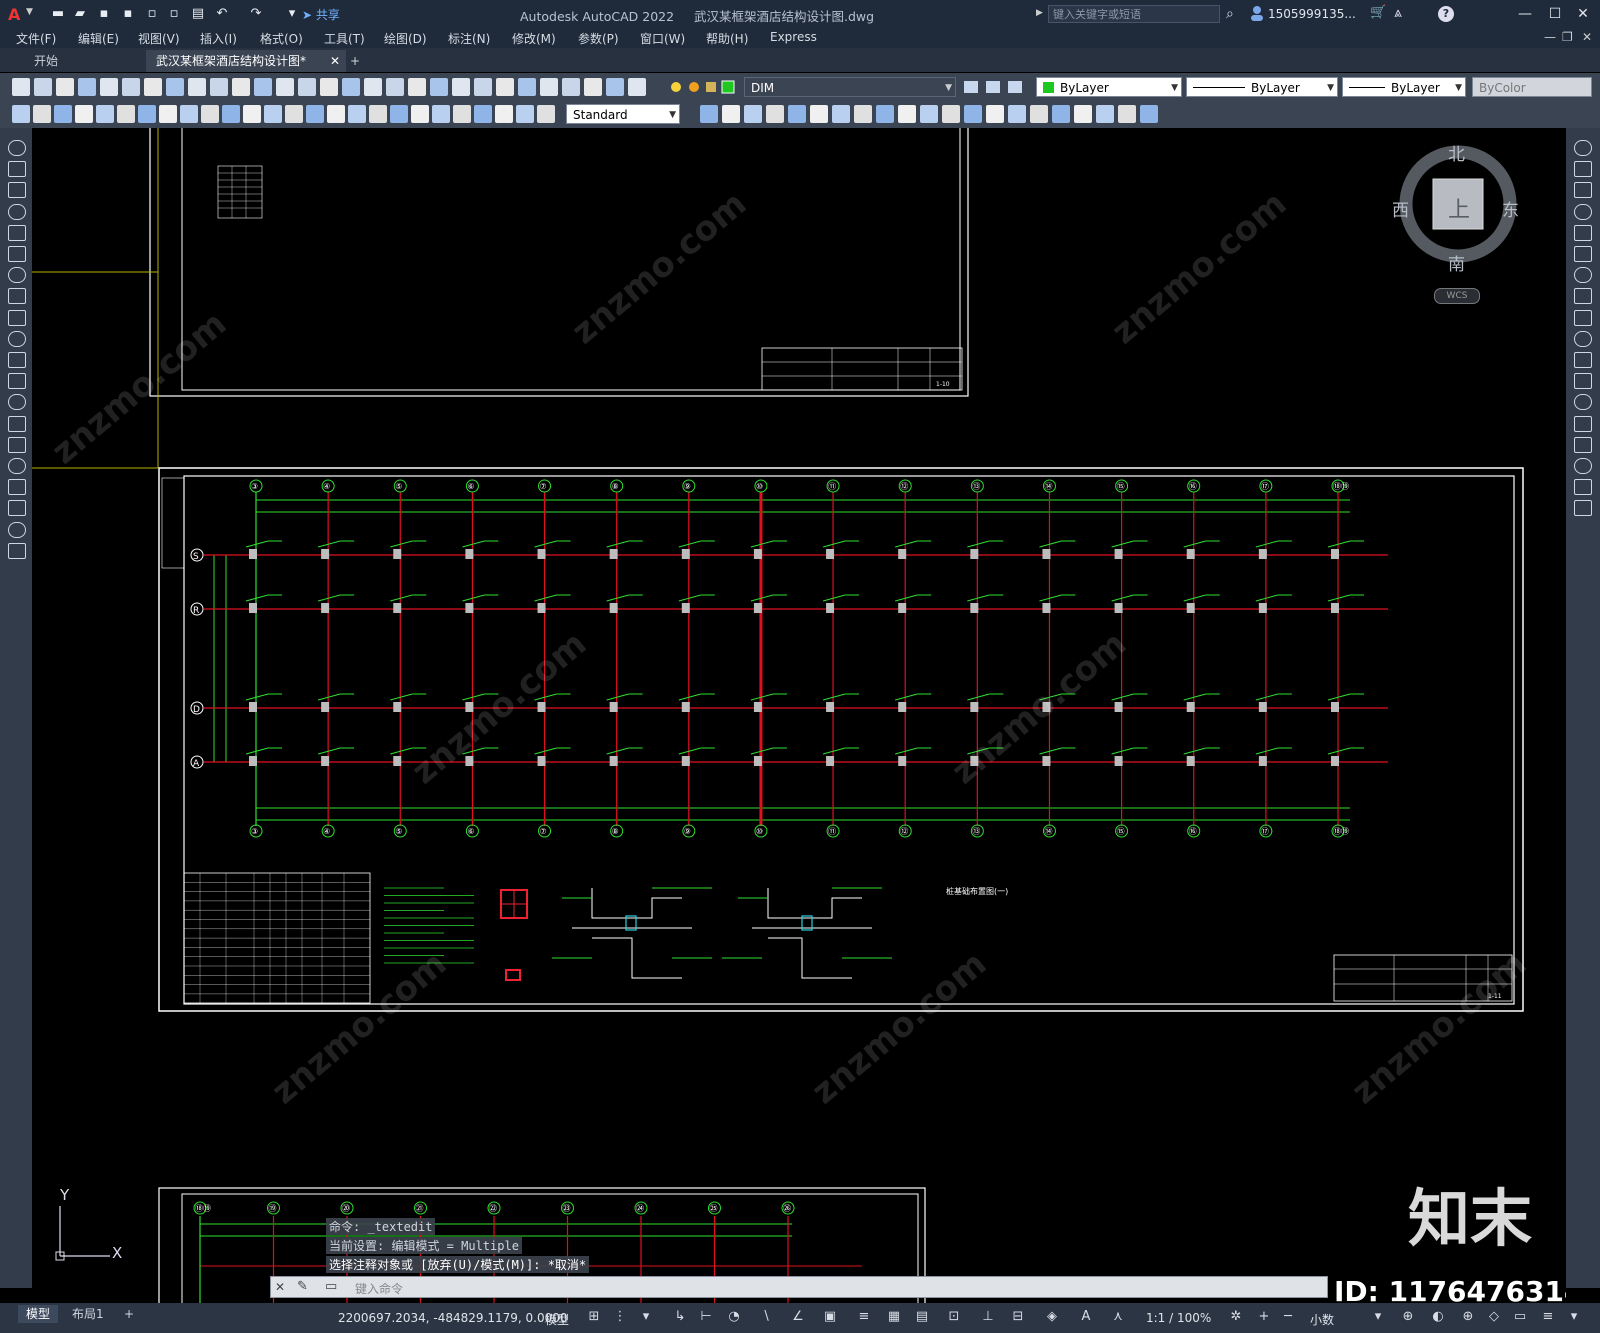  Describe the element at coordinates (1438, 1317) in the screenshot. I see `status-toggle-icon: ◐` at that location.